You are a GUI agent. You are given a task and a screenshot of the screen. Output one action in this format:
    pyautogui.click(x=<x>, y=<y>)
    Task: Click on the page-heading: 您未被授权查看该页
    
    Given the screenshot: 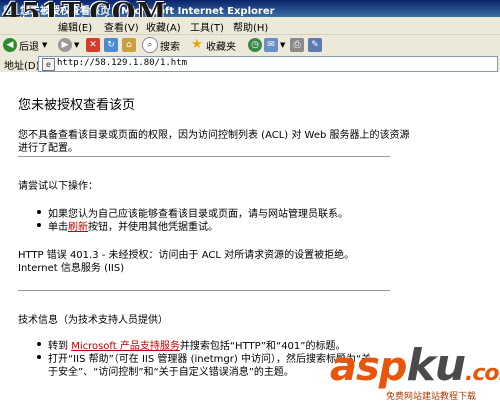 What is the action you would take?
    pyautogui.click(x=77, y=105)
    